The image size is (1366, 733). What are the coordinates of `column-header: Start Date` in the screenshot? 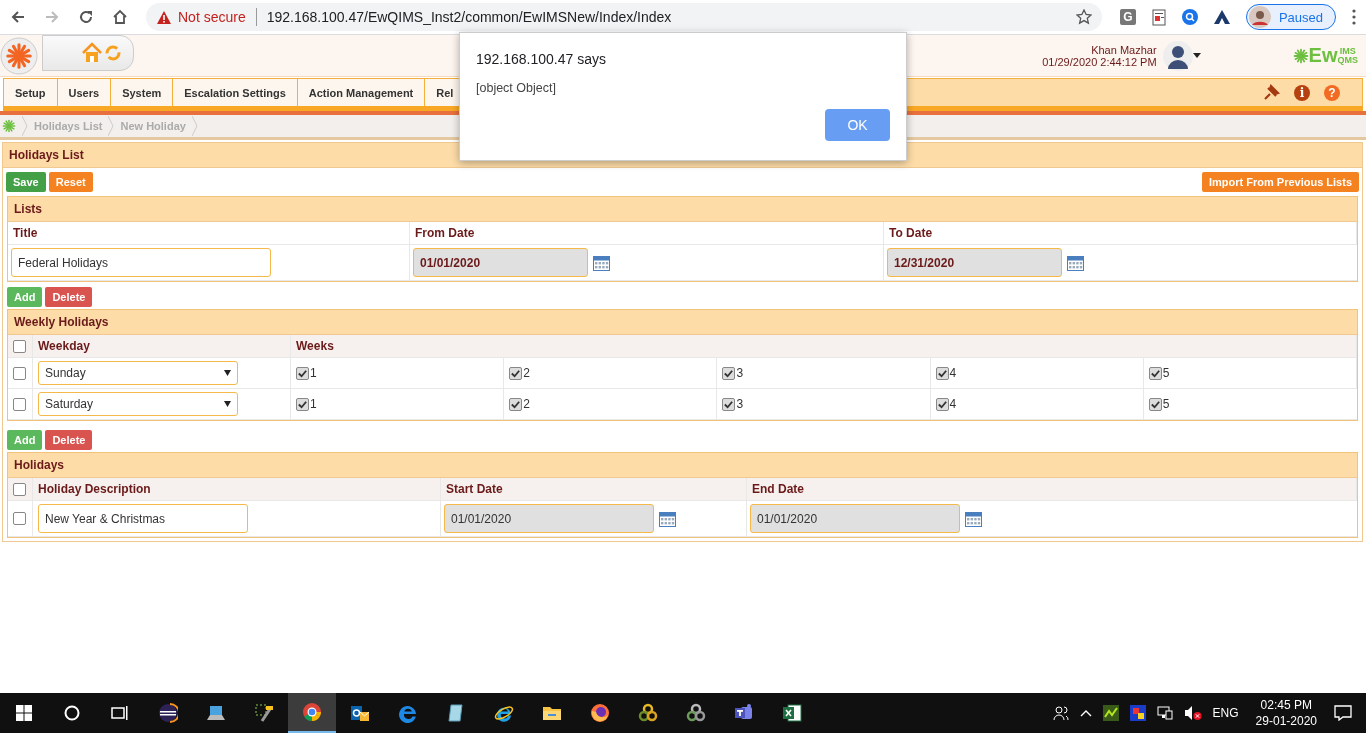 It's located at (594, 489).